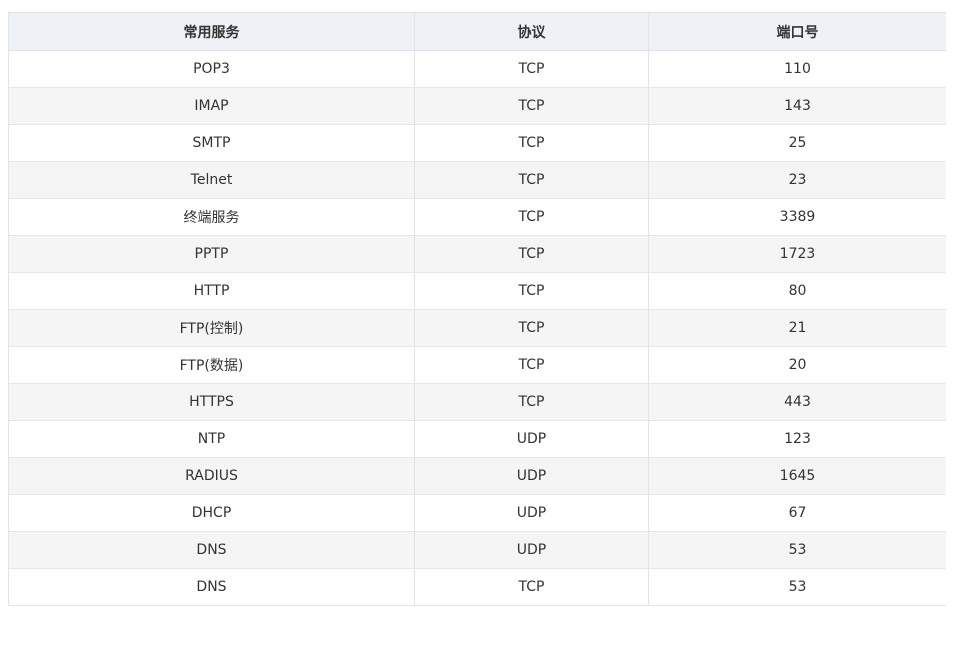 The image size is (965, 645). I want to click on table-row: FTP(控制) TCP 21, so click(477, 328).